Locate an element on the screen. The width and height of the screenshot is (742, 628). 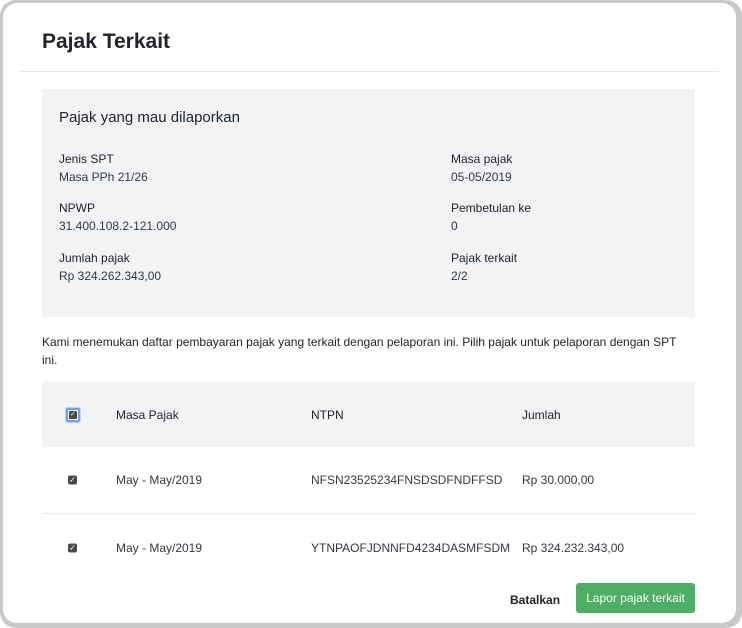
field-pembetulan: Pembetulan ke 0 is located at coordinates (491, 217).